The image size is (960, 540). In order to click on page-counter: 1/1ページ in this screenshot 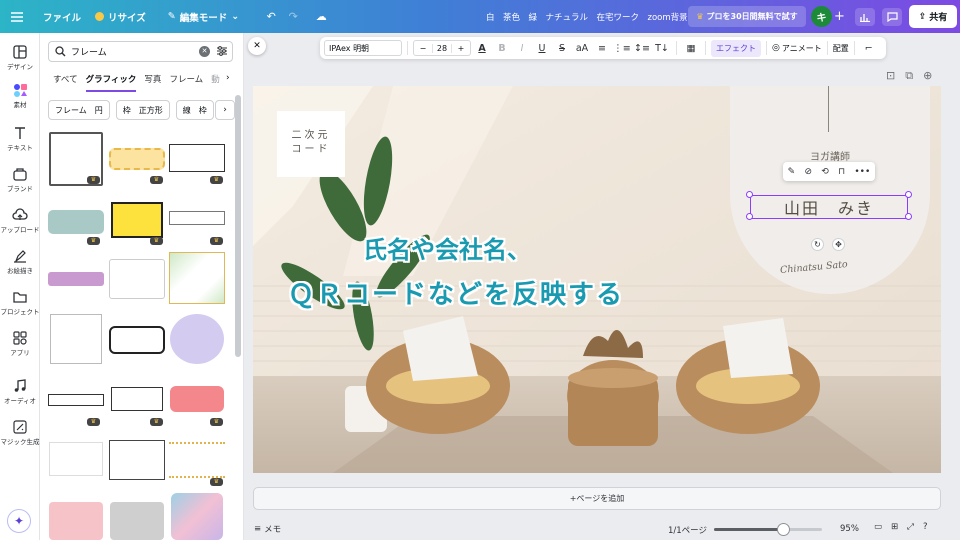, I will do `click(687, 530)`.